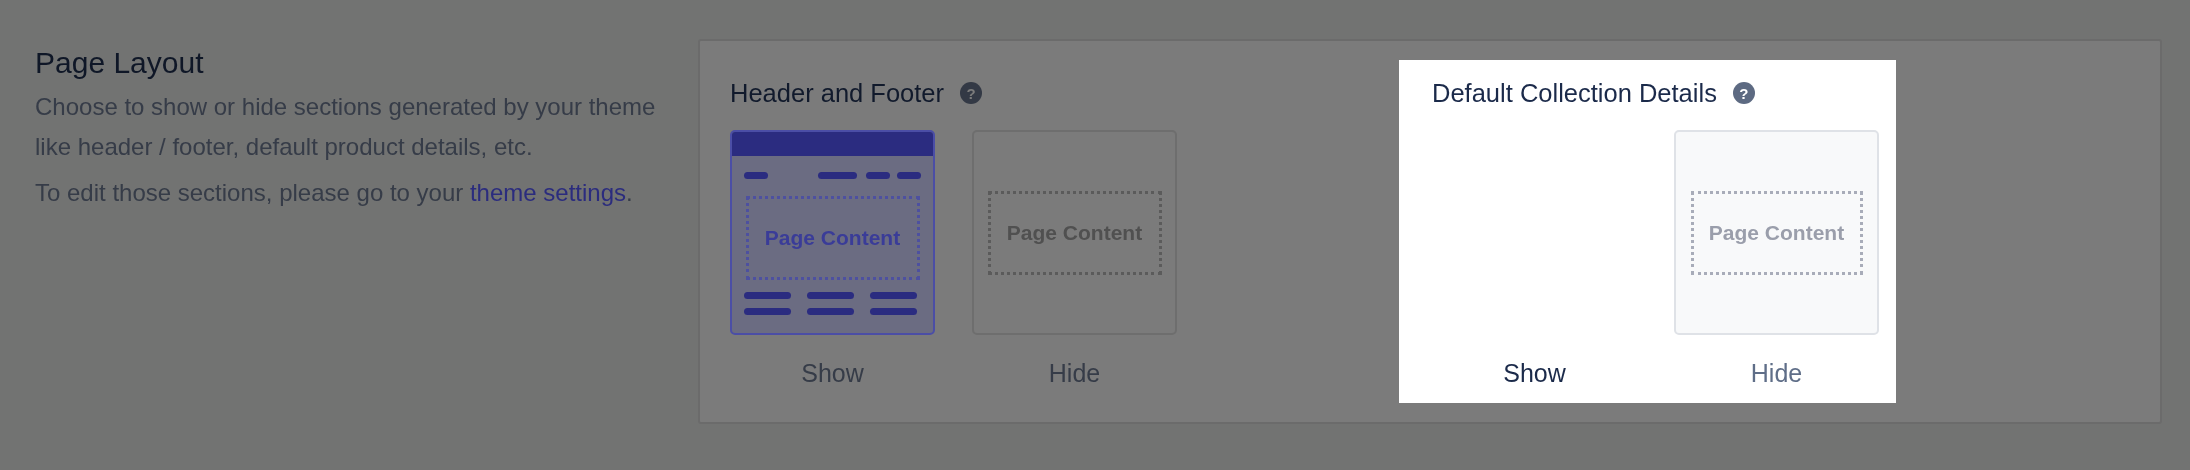  What do you see at coordinates (346, 127) in the screenshot?
I see `description: Choose to show or hide sections generated by your theme like header / footer, default product details, etc.` at bounding box center [346, 127].